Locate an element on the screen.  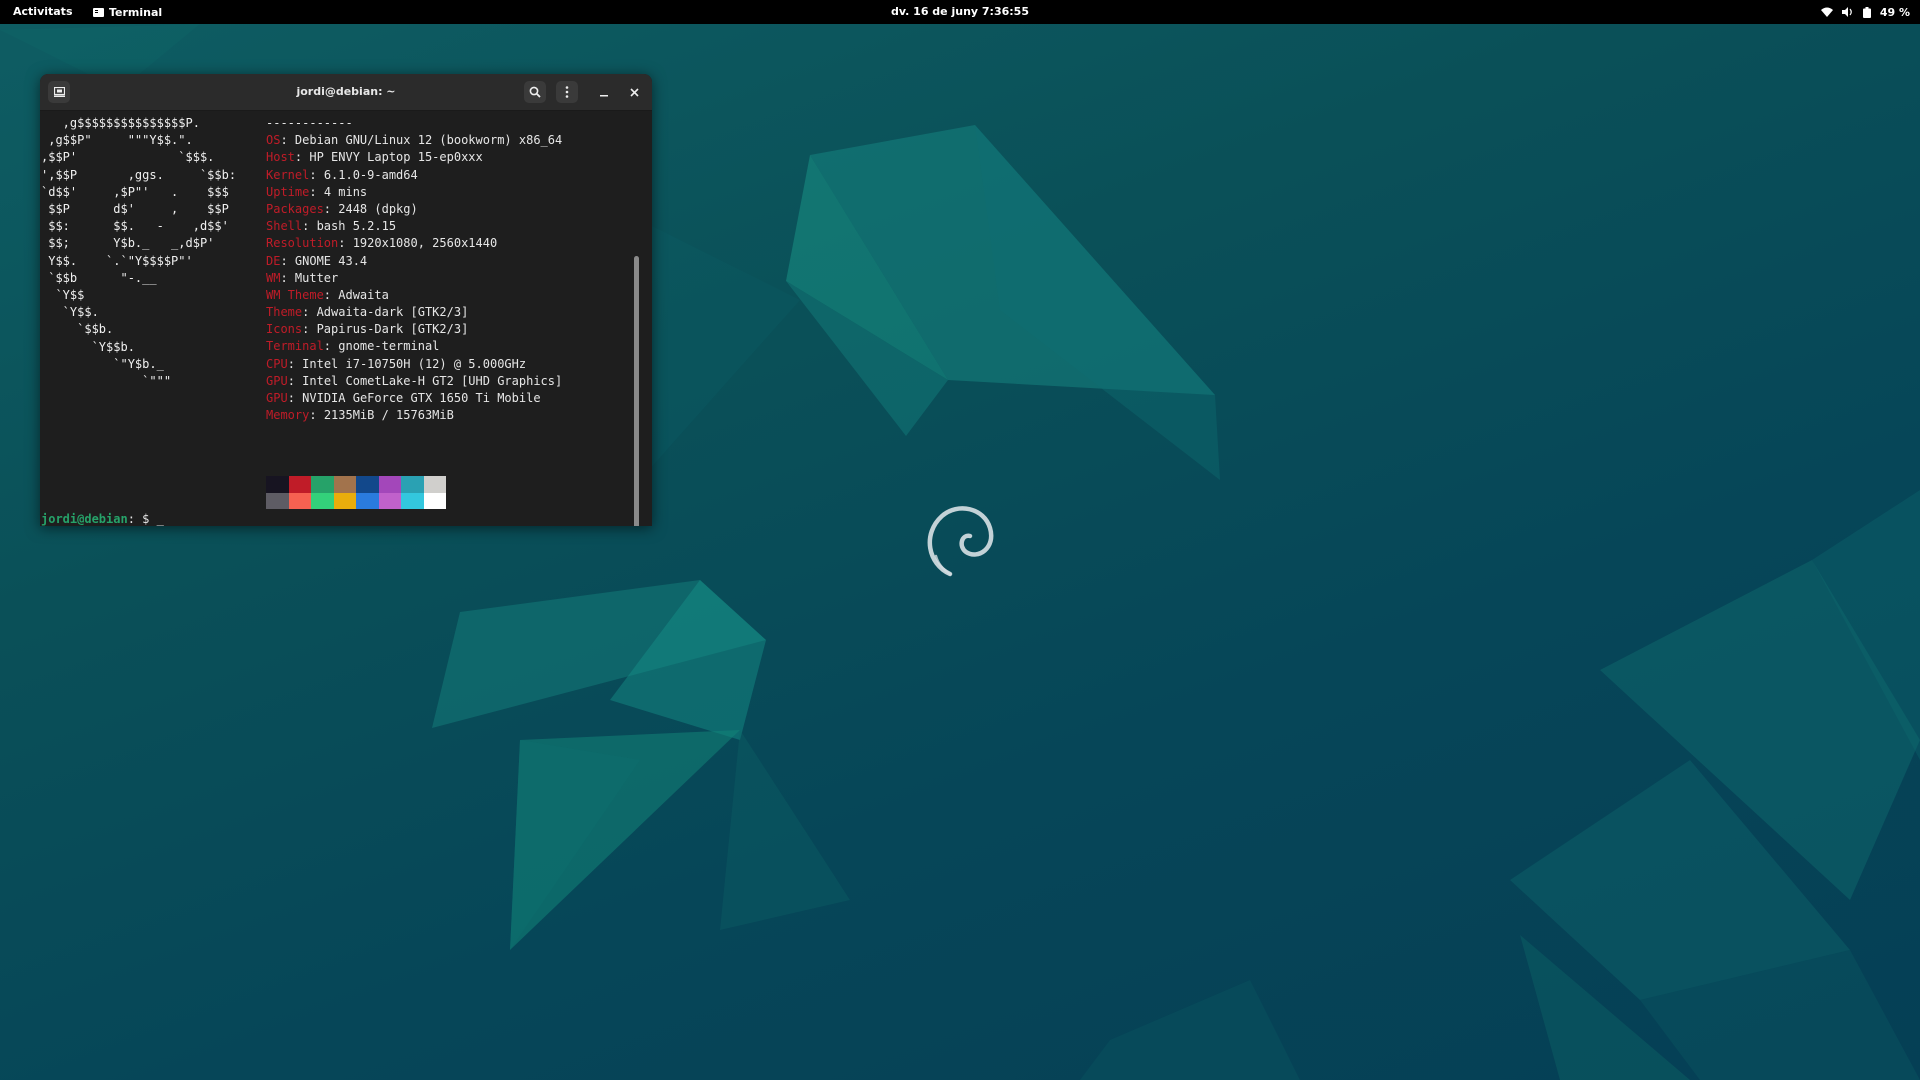
info-key: Memory is located at coordinates (288, 415).